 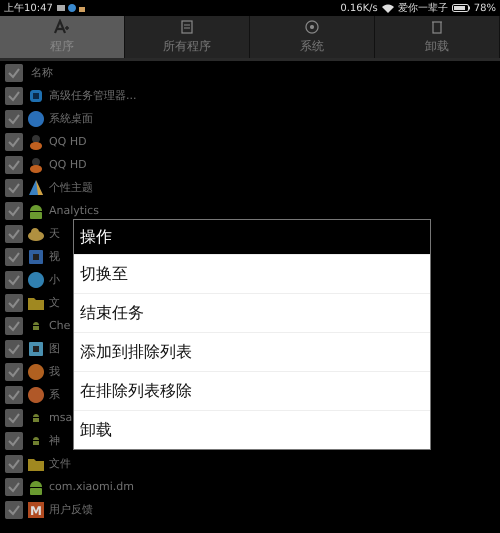 What do you see at coordinates (485, 8) in the screenshot?
I see `battery-level: 78%` at bounding box center [485, 8].